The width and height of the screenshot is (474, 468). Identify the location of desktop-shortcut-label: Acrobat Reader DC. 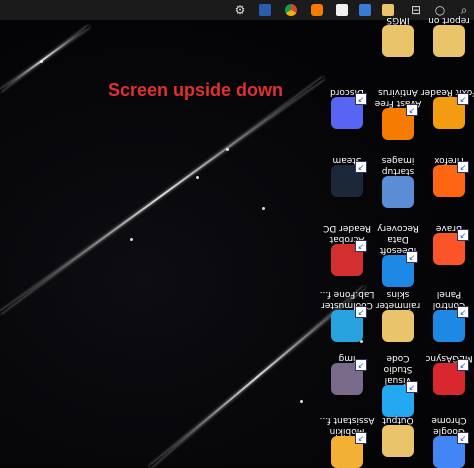
(347, 233).